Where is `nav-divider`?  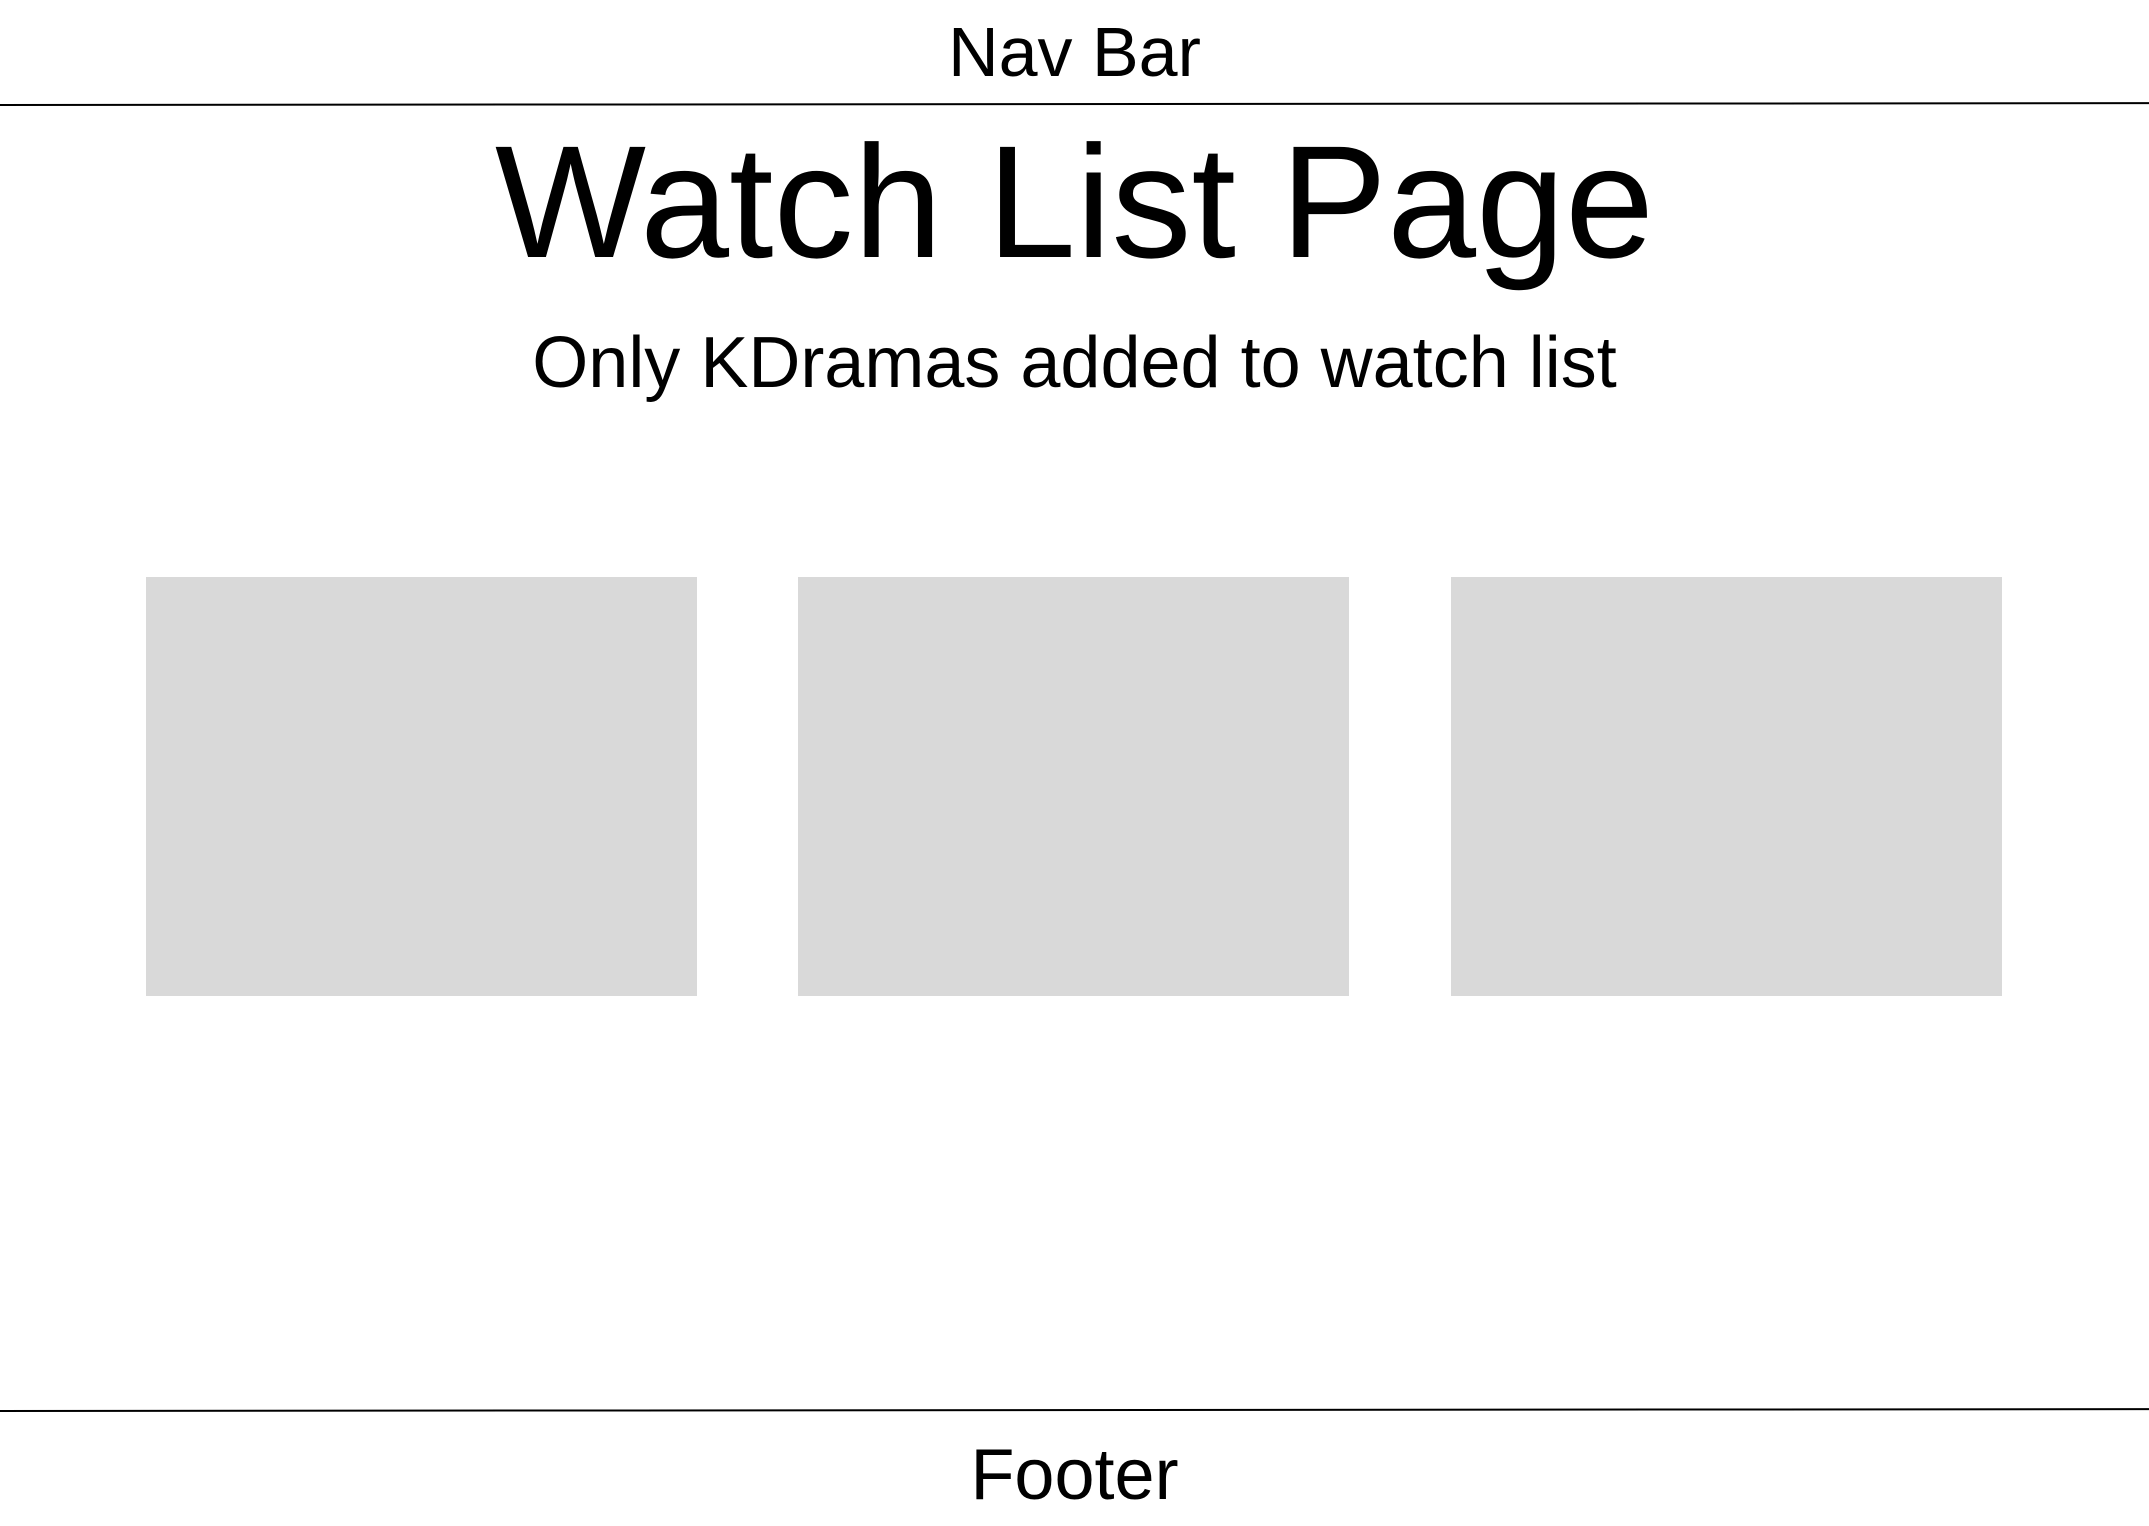
nav-divider is located at coordinates (1074, 104).